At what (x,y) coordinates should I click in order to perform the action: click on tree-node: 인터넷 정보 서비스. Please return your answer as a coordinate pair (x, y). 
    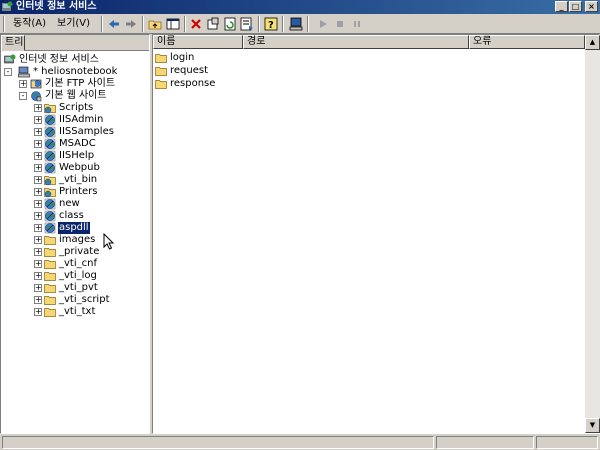
    Looking at the image, I should click on (75, 60).